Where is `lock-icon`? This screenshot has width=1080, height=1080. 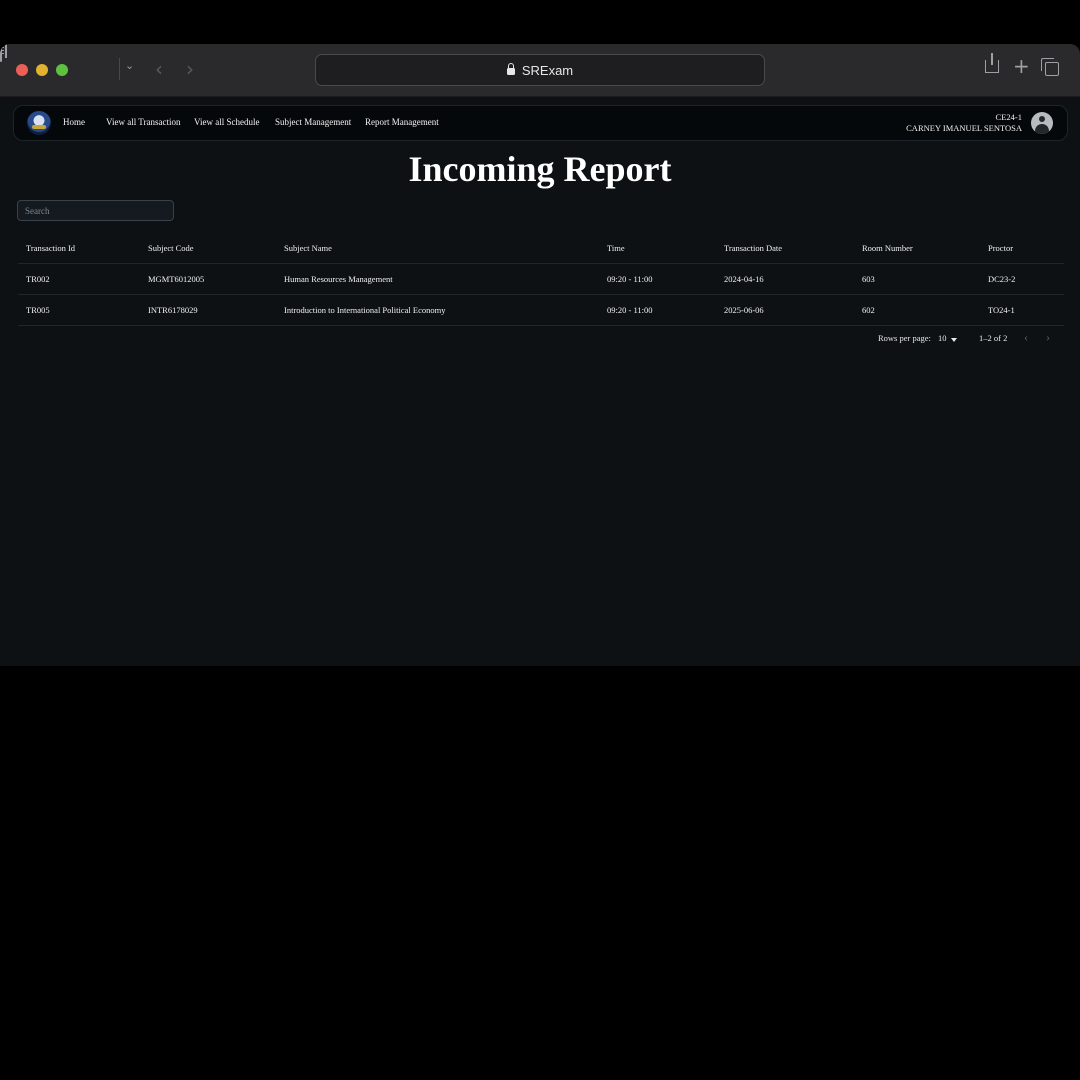 lock-icon is located at coordinates (510, 68).